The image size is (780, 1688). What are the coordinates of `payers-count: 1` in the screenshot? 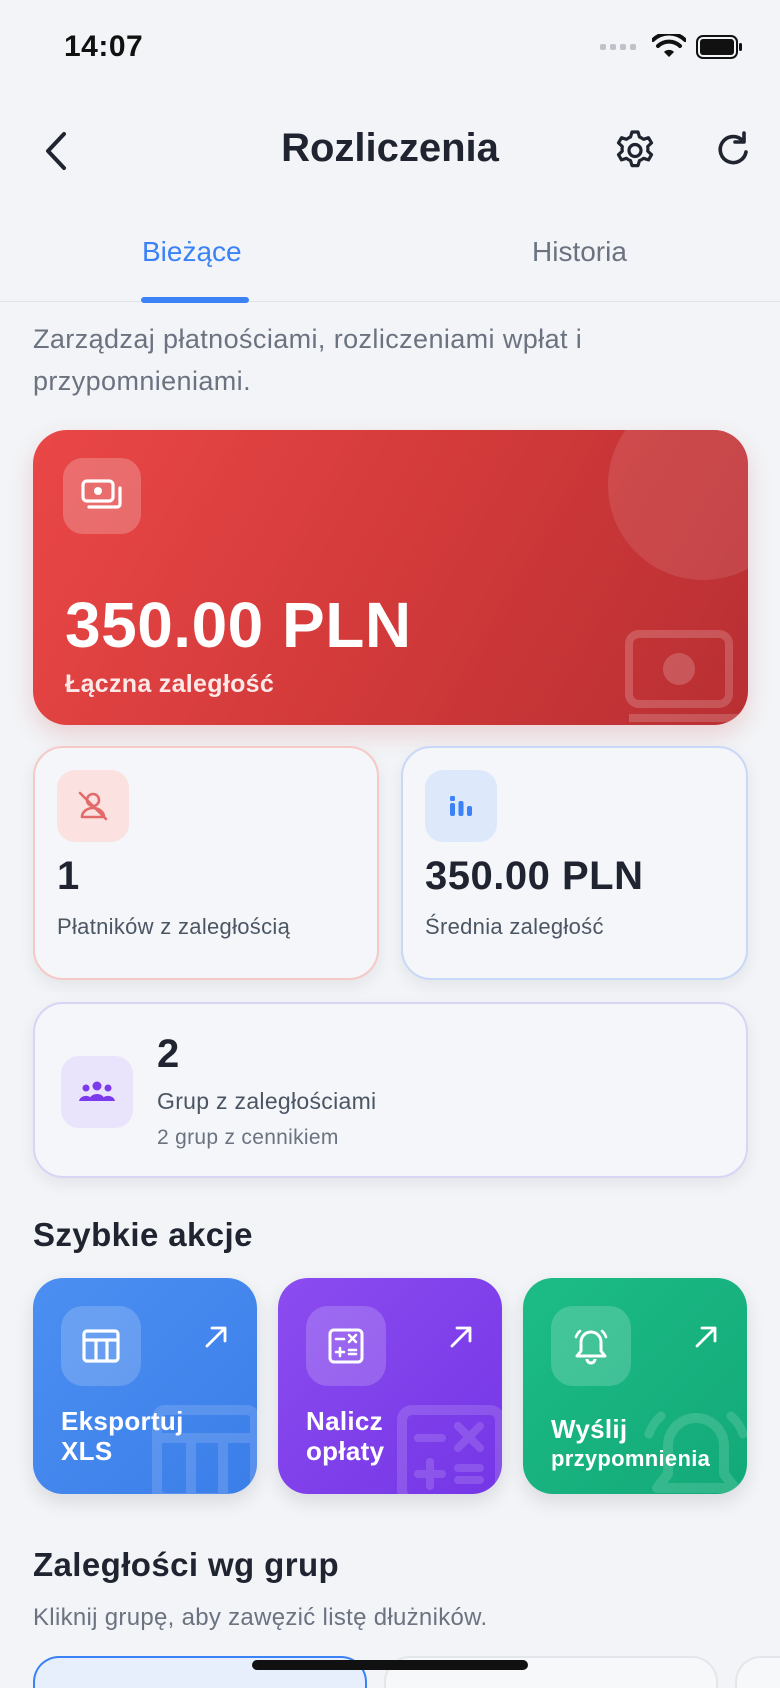 It's located at (68, 876).